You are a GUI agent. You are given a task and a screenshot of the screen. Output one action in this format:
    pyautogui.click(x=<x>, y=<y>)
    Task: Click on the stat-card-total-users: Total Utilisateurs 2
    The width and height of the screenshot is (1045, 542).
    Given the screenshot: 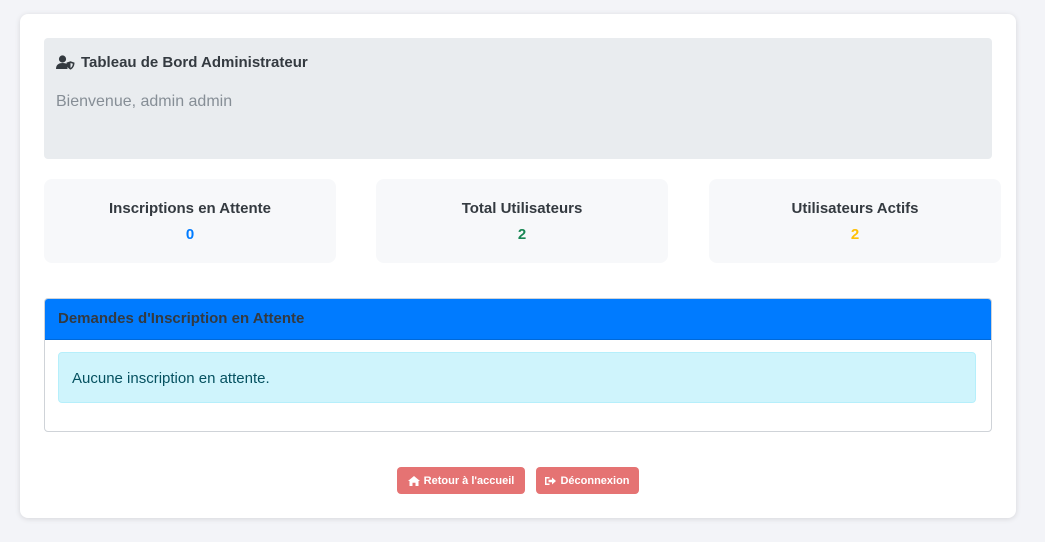 What is the action you would take?
    pyautogui.click(x=522, y=221)
    